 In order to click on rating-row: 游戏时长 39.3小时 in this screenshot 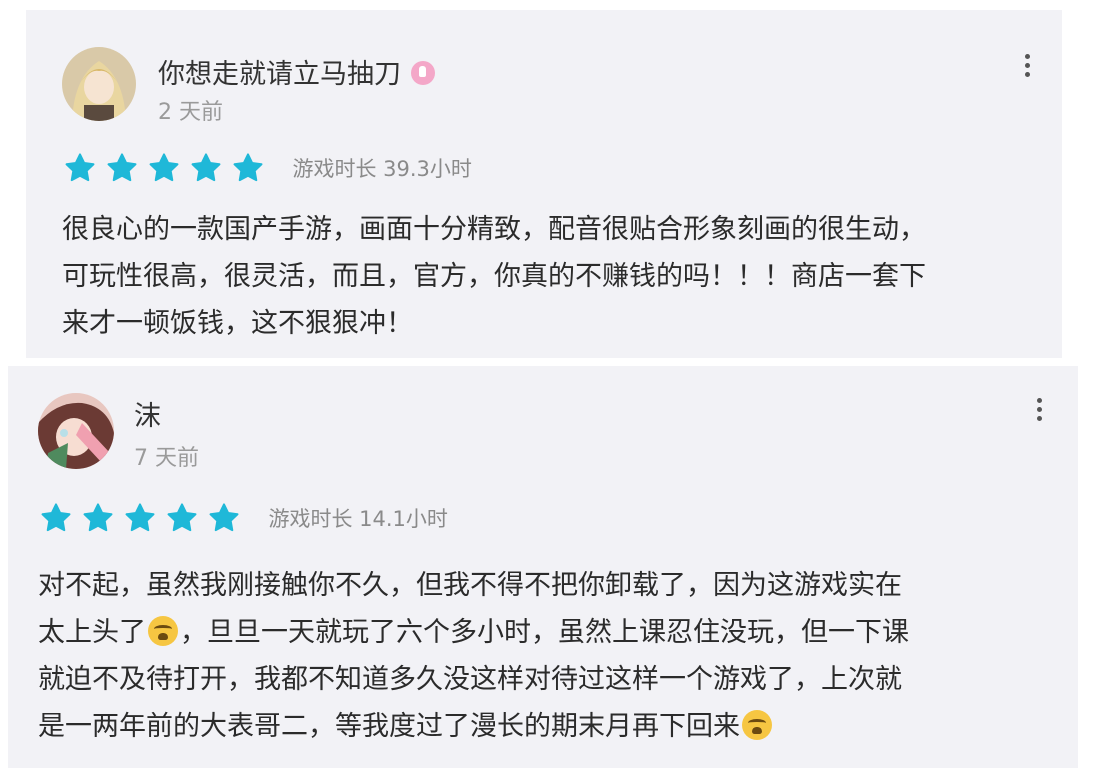, I will do `click(268, 169)`.